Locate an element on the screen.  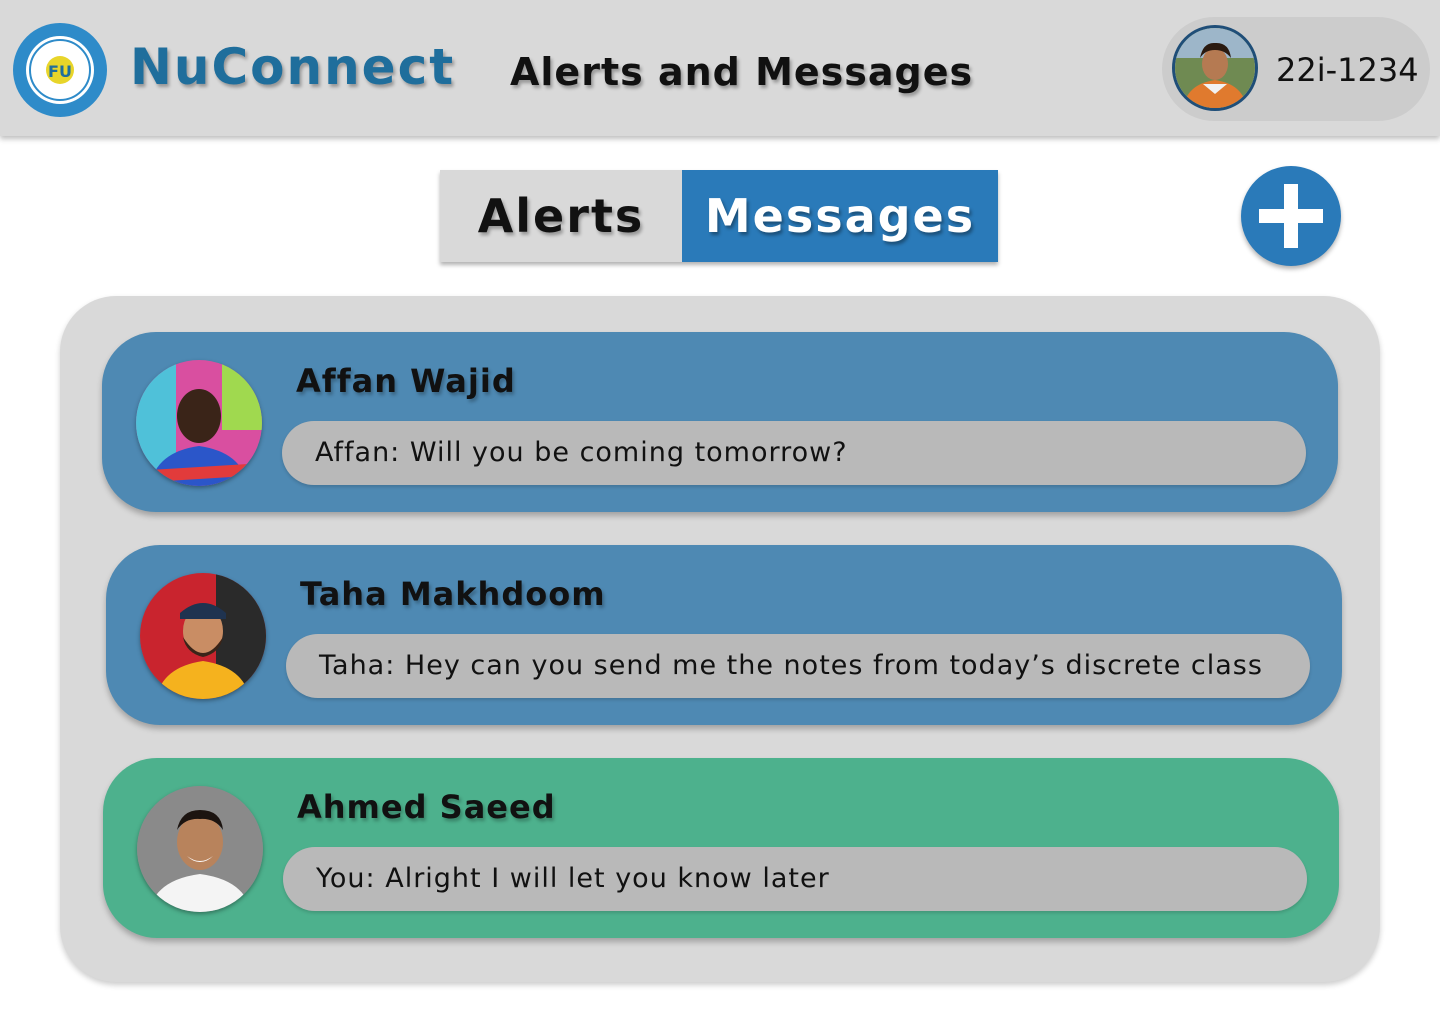
contact-name: Ahmed Saeed is located at coordinates (426, 807).